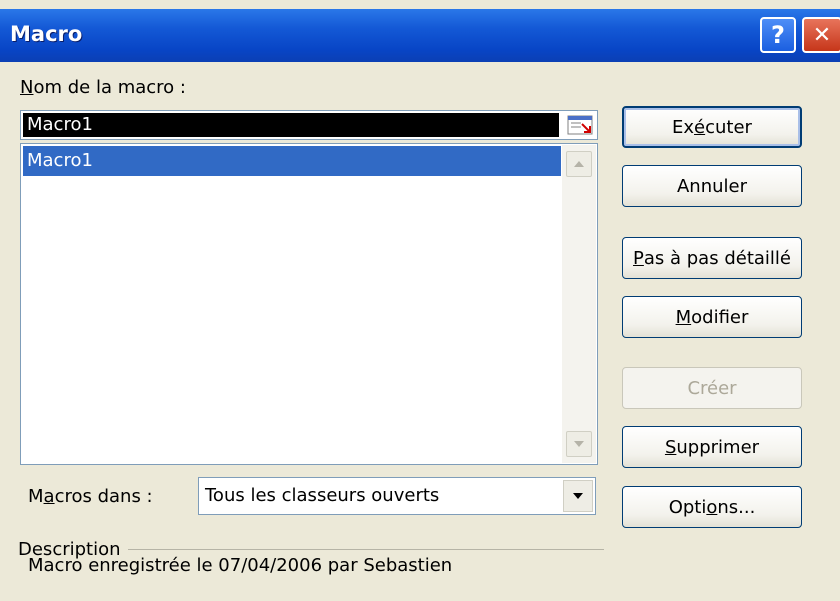 The image size is (840, 601). I want to click on help-icon: ?, so click(778, 35).